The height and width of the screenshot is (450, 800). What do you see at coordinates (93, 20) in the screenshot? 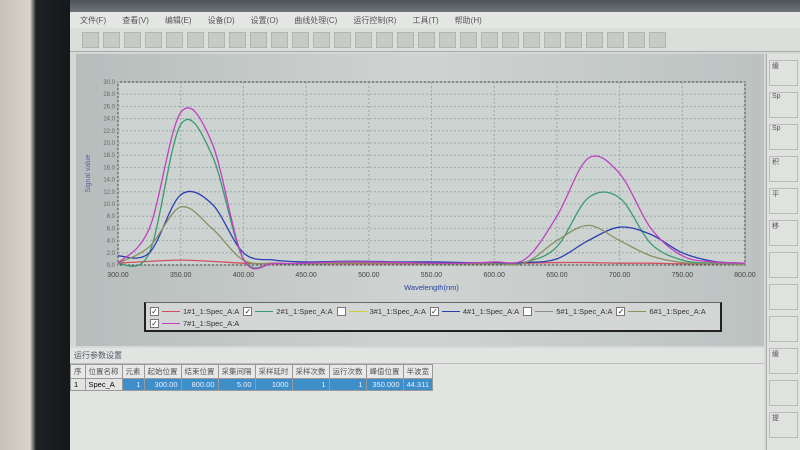
I see `menu-item: 文件(F)` at bounding box center [93, 20].